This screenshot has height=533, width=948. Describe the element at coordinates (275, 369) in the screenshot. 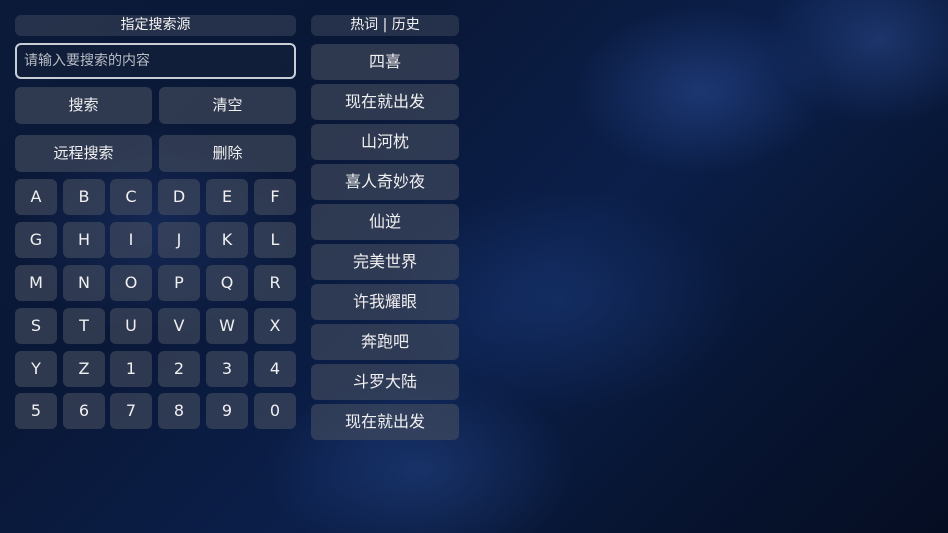

I see `key-4: 4` at that location.